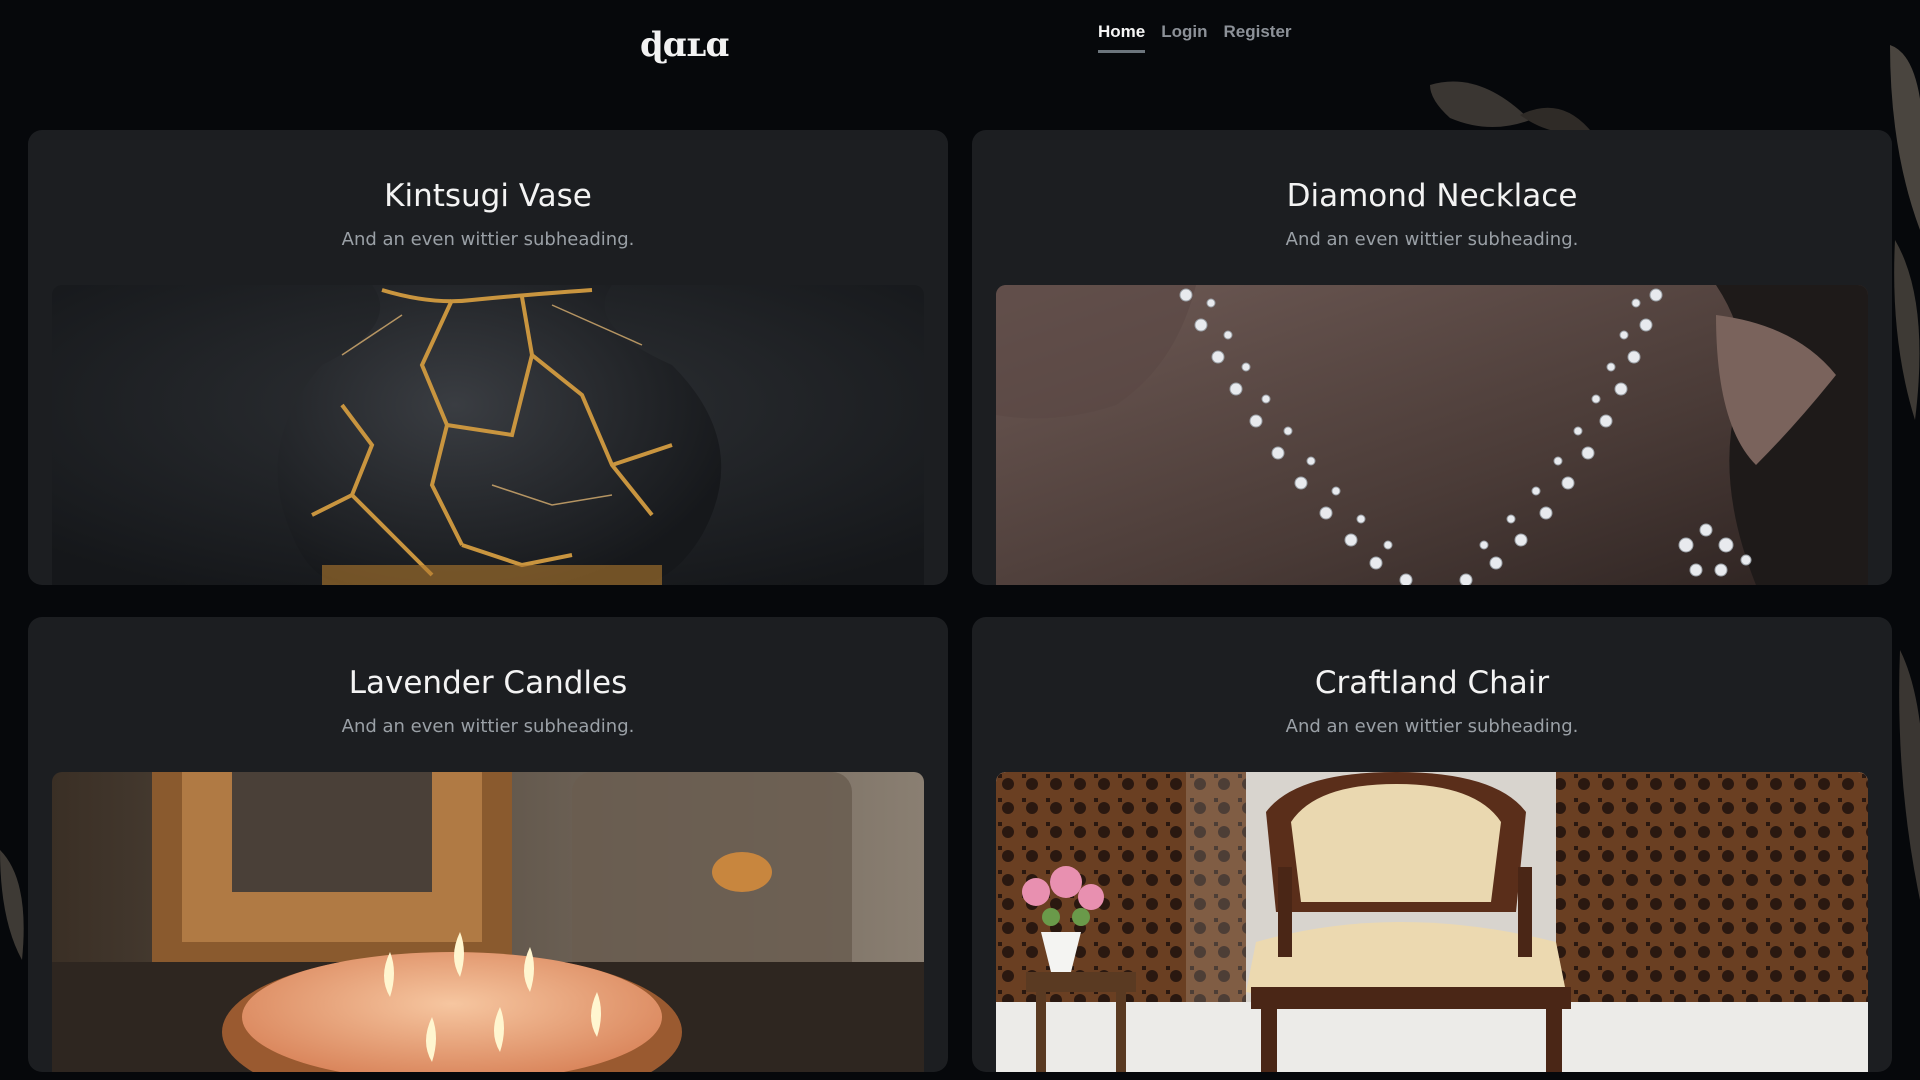 This screenshot has width=1920, height=1080. I want to click on brand-logo: ɖɑʟɑ, so click(684, 45).